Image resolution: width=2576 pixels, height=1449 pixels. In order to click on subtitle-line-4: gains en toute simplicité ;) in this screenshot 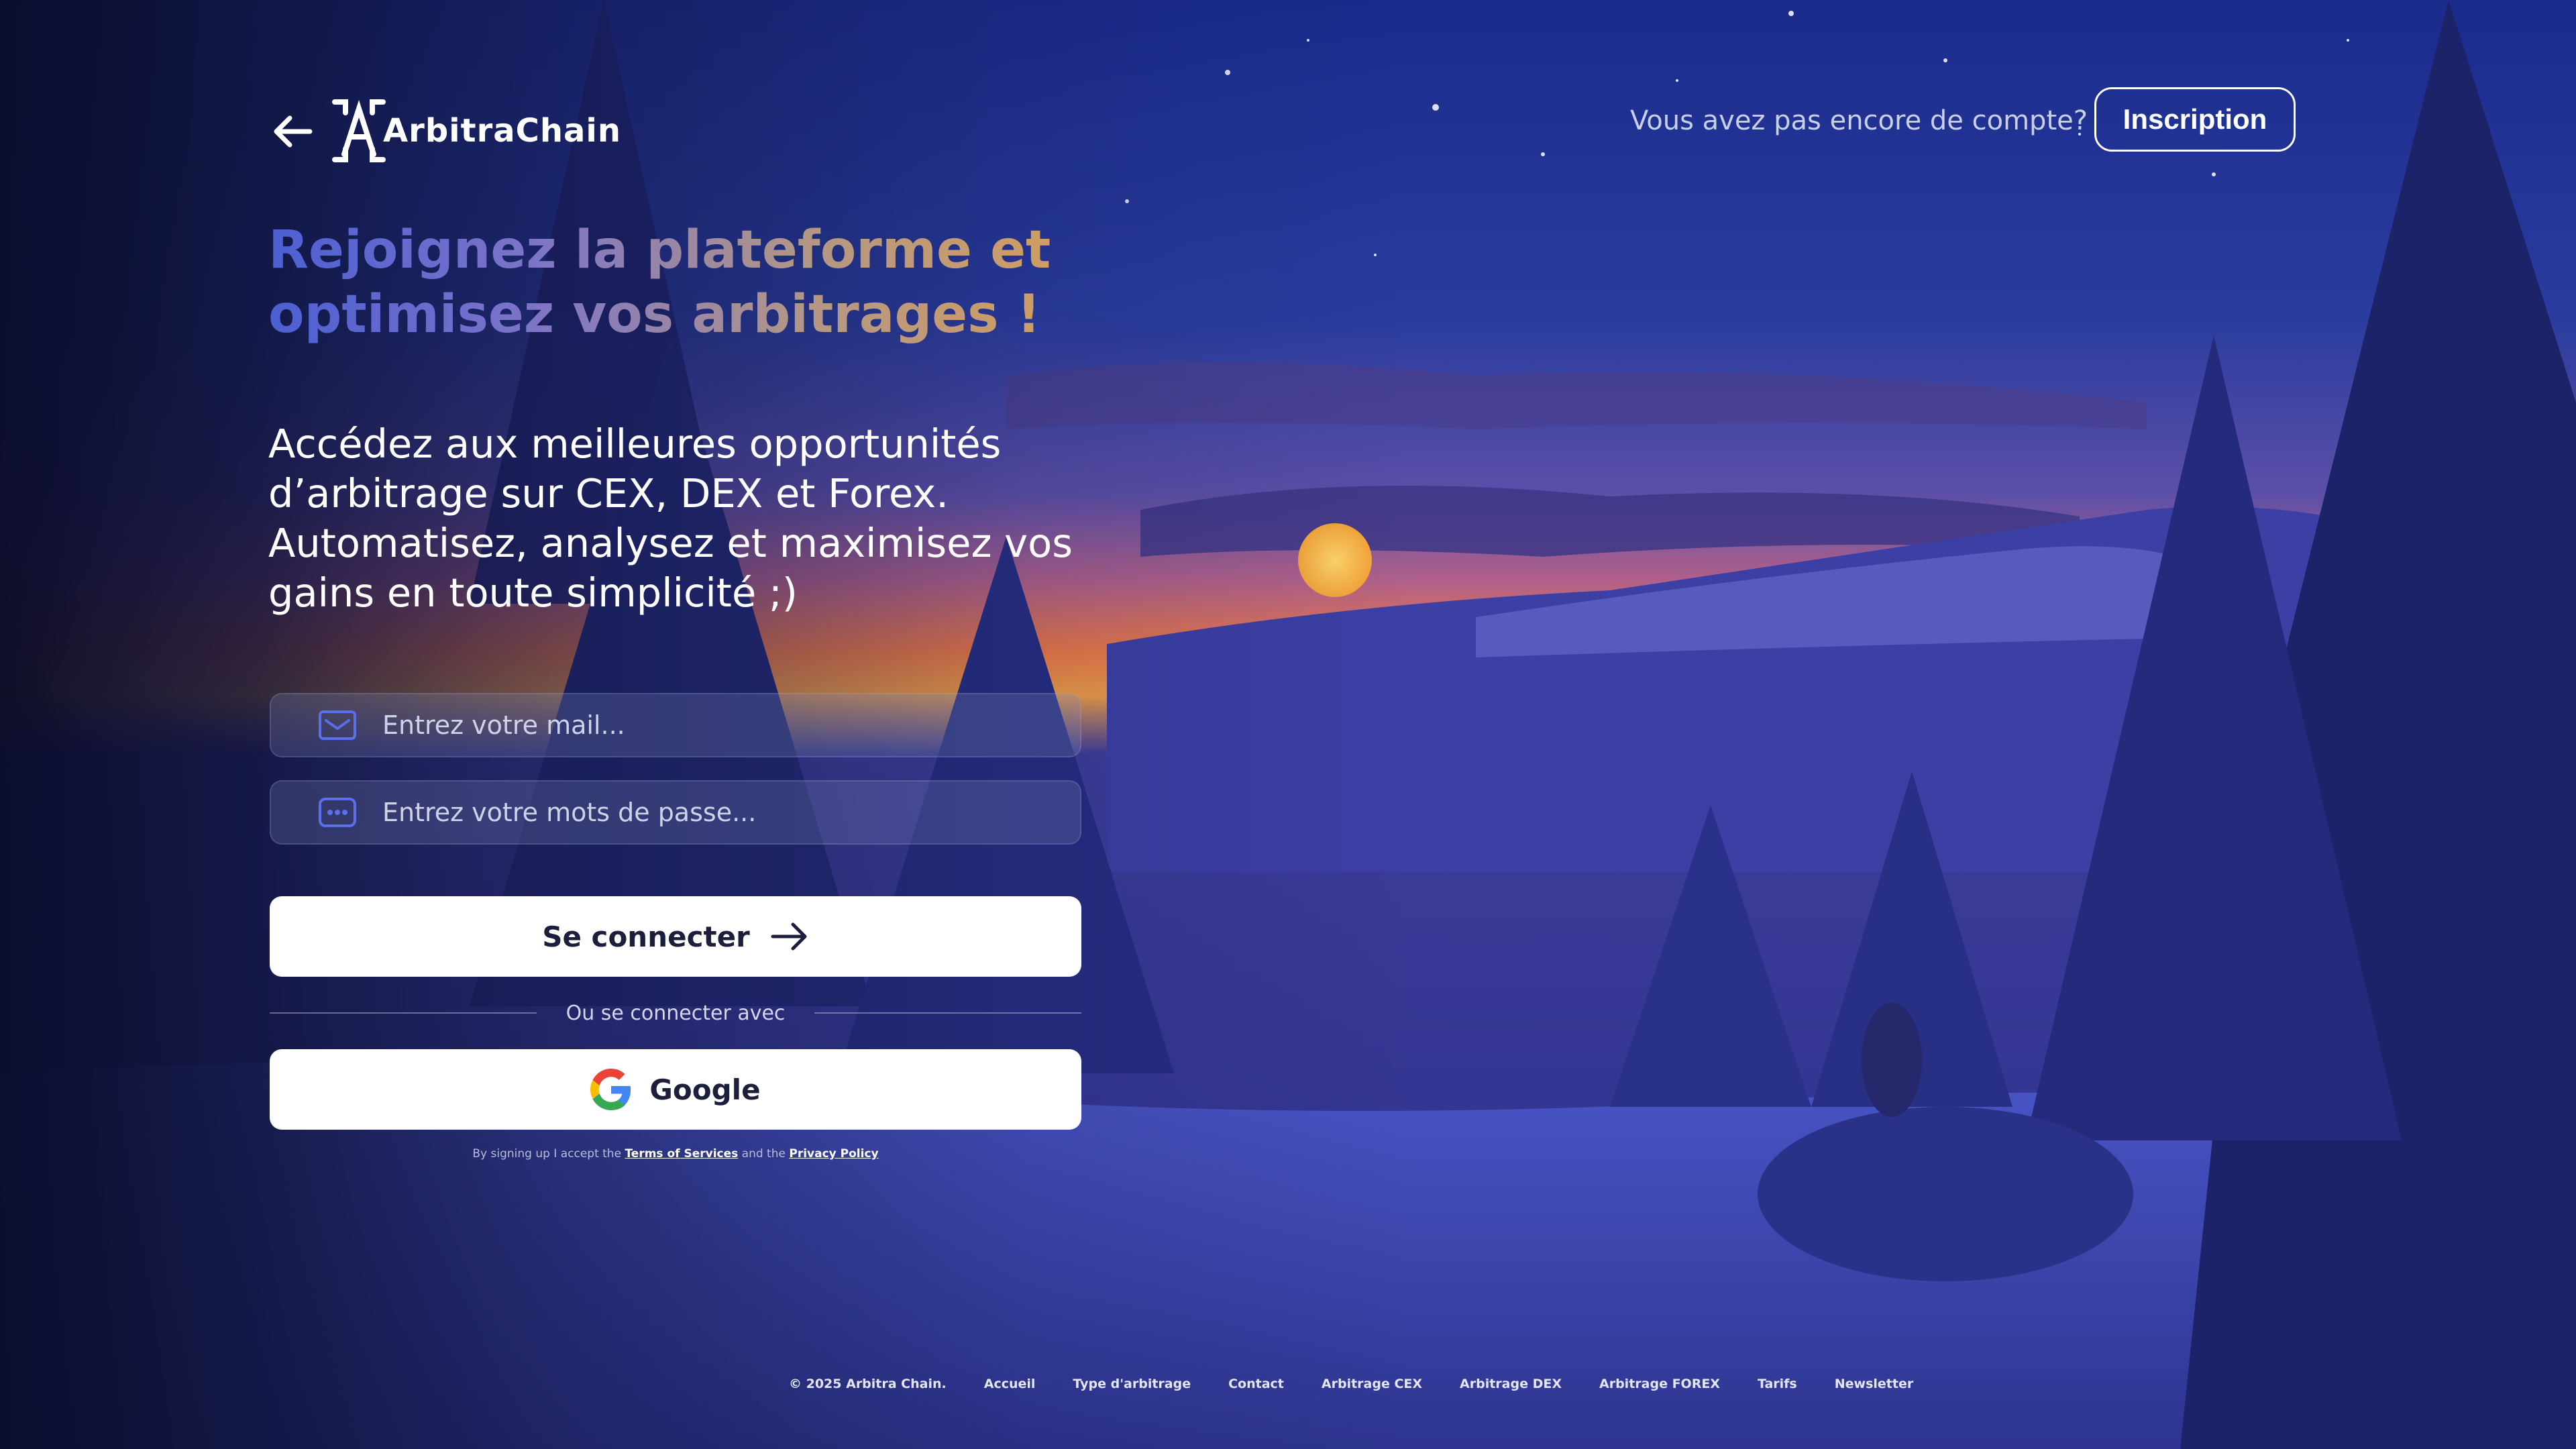, I will do `click(533, 593)`.